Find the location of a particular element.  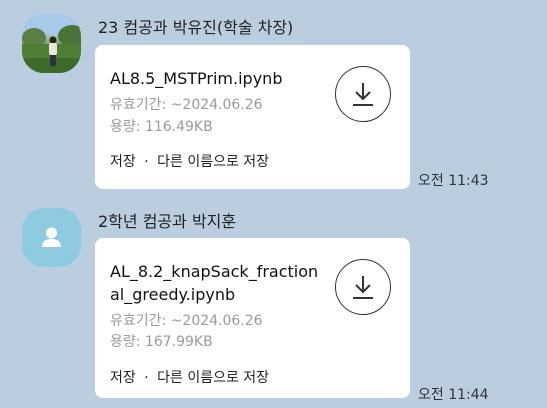

file-name: AL_8.2_knapSack_fractional_greedy.ipynb is located at coordinates (214, 283).